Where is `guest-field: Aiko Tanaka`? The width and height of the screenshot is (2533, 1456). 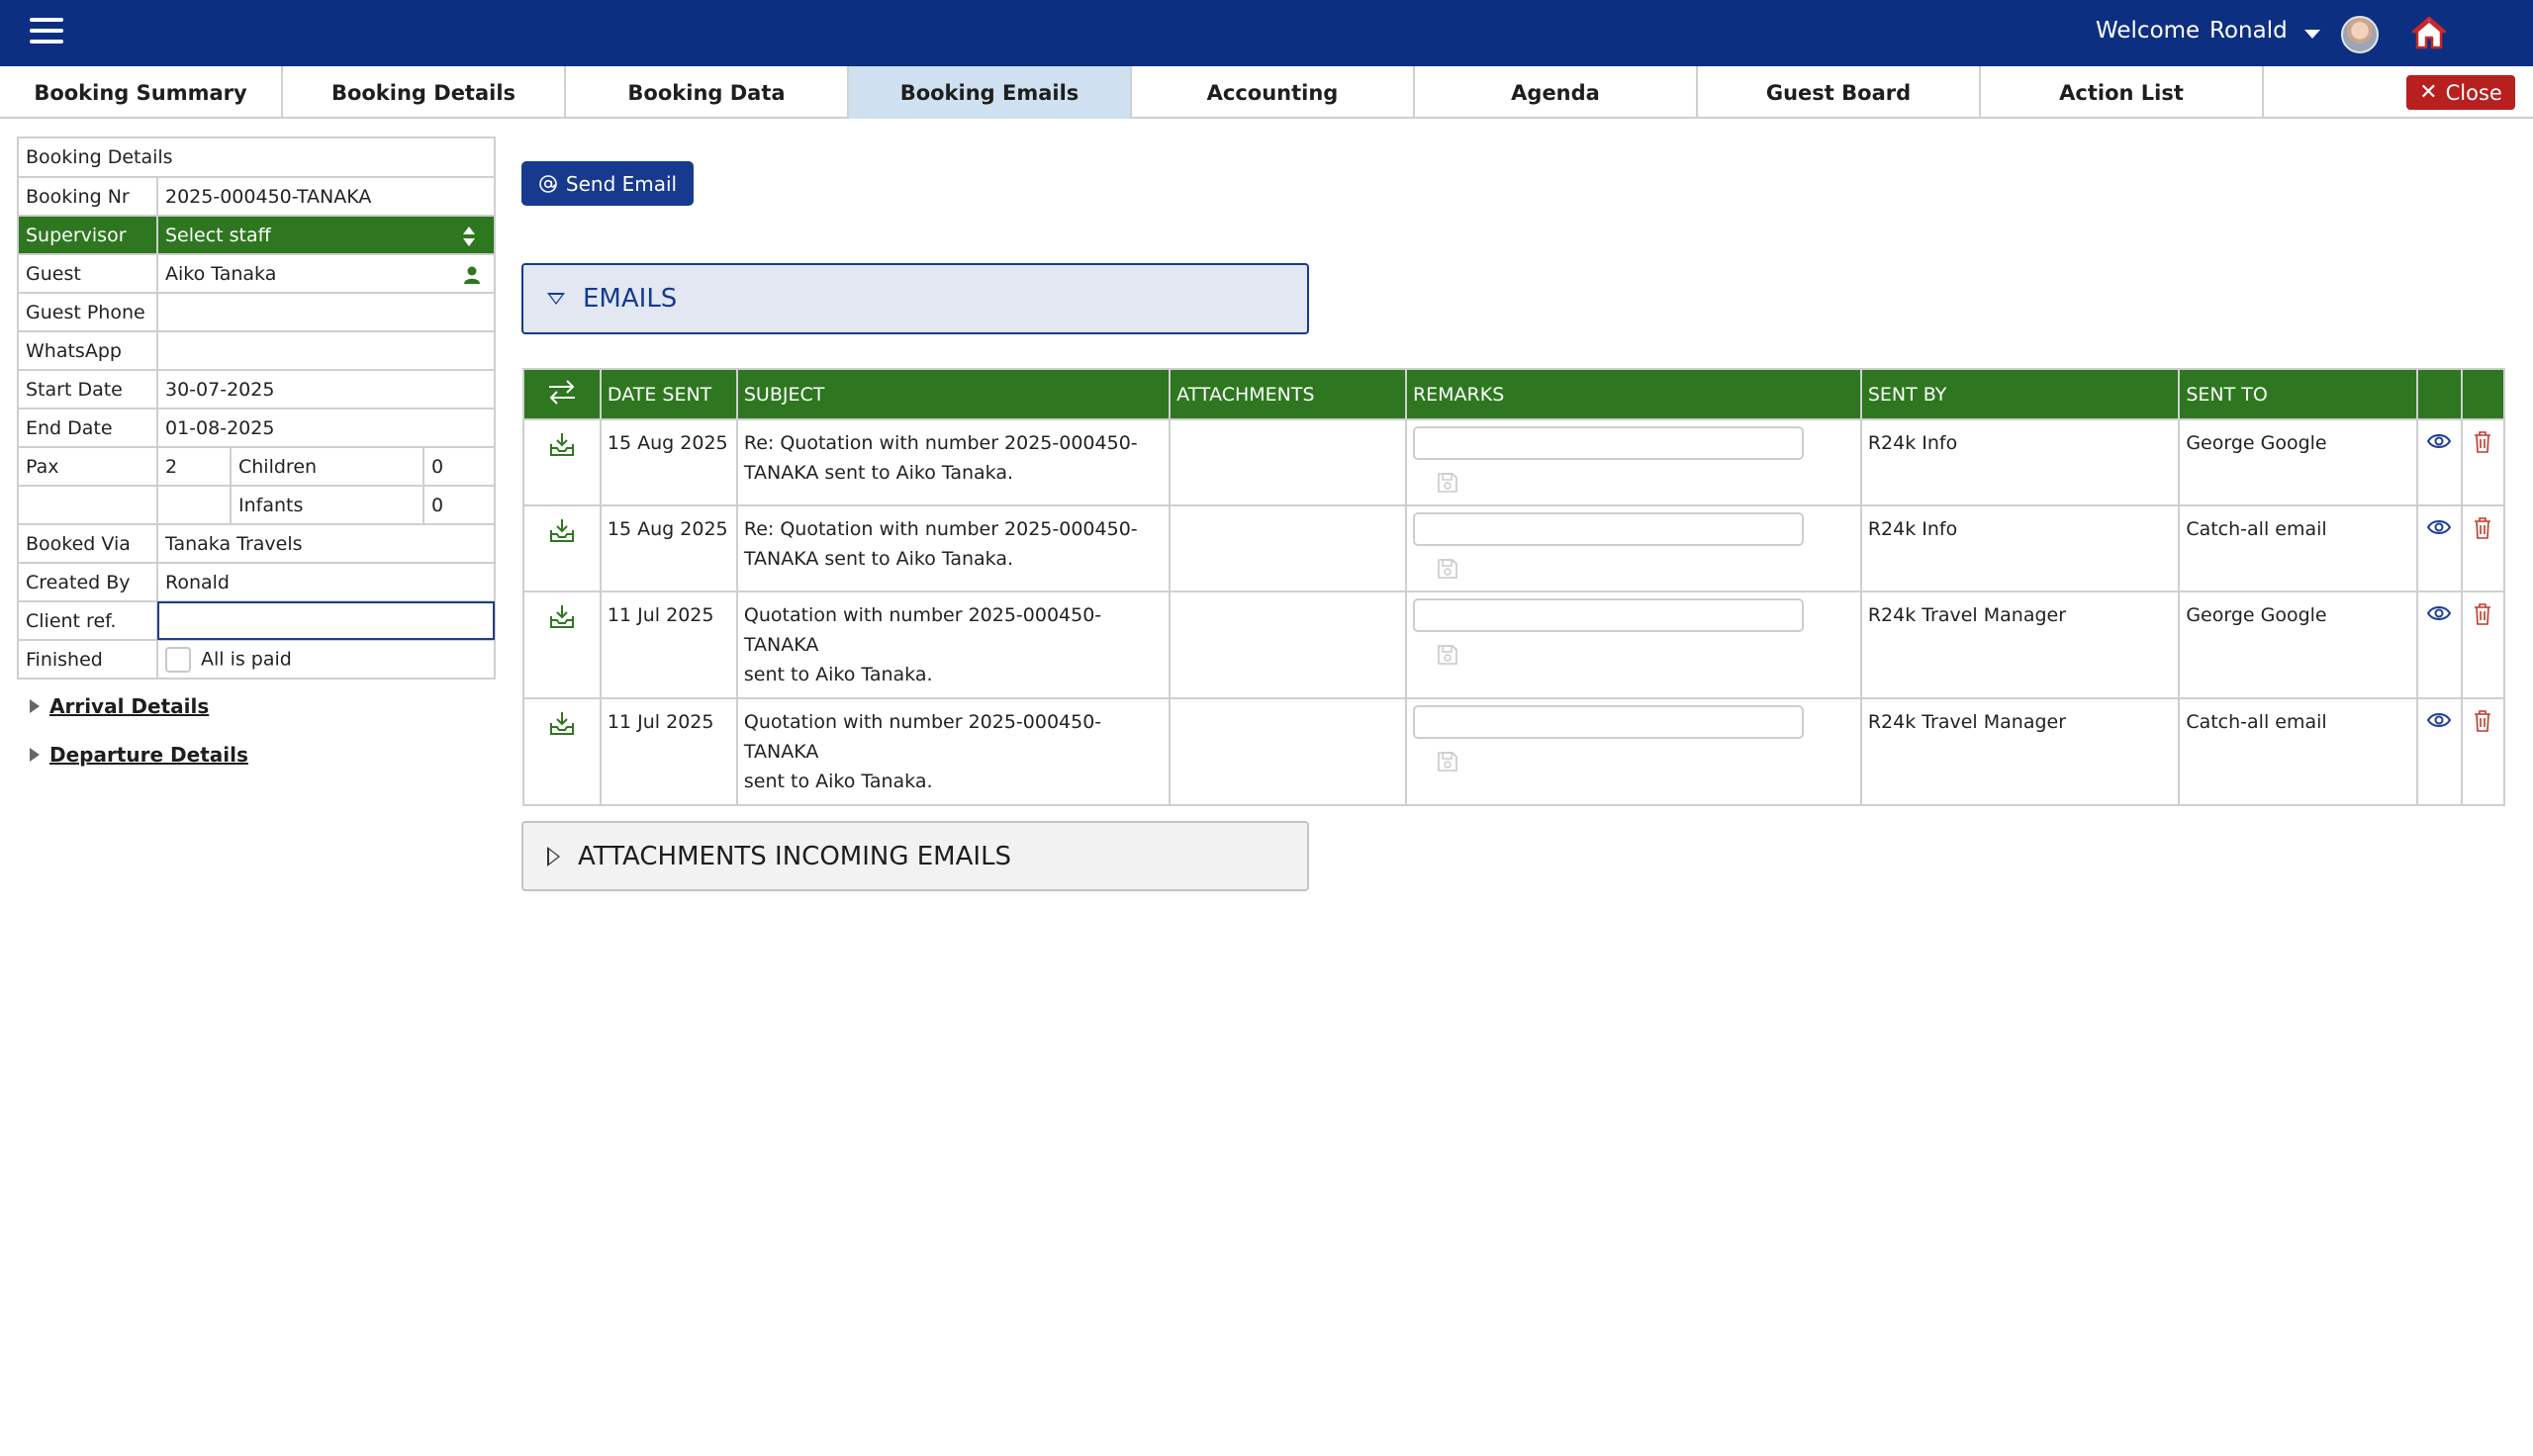 guest-field: Aiko Tanaka is located at coordinates (326, 273).